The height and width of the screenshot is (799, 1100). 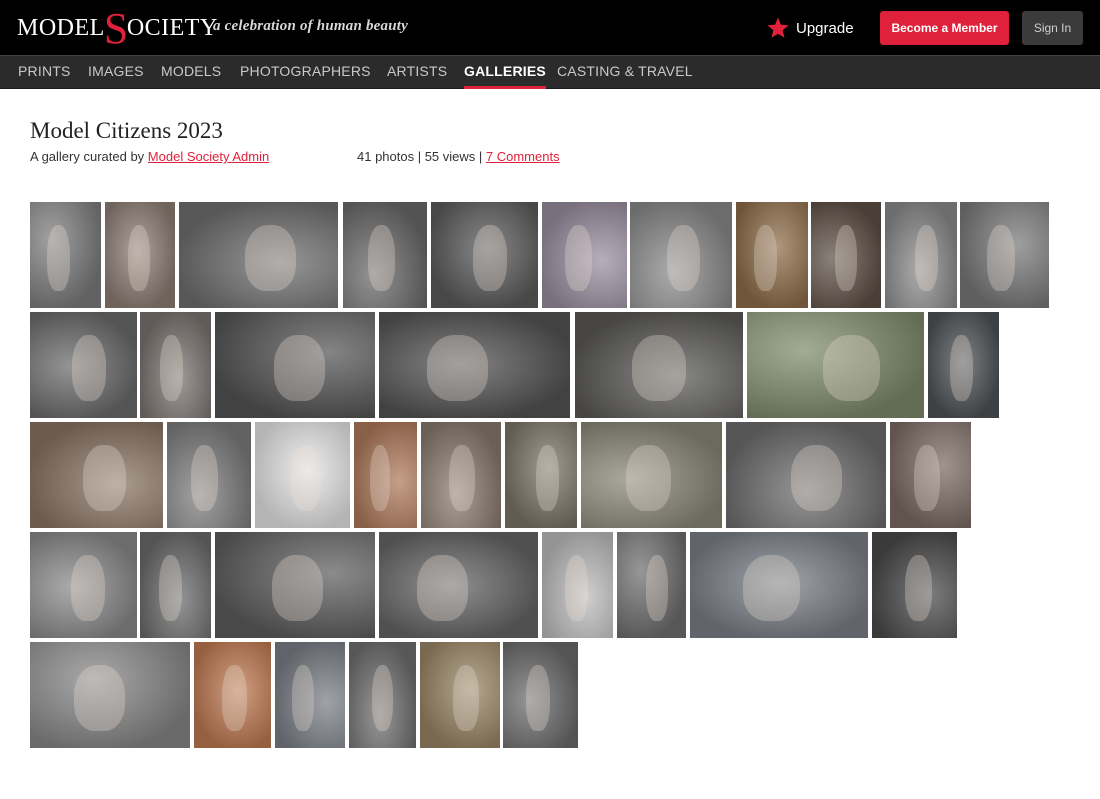 I want to click on nav-item-artists: ARTISTS, so click(x=417, y=72).